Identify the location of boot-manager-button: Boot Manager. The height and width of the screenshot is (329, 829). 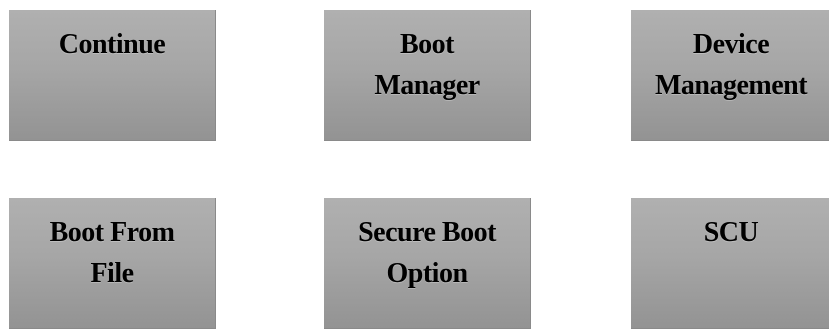
(427, 75).